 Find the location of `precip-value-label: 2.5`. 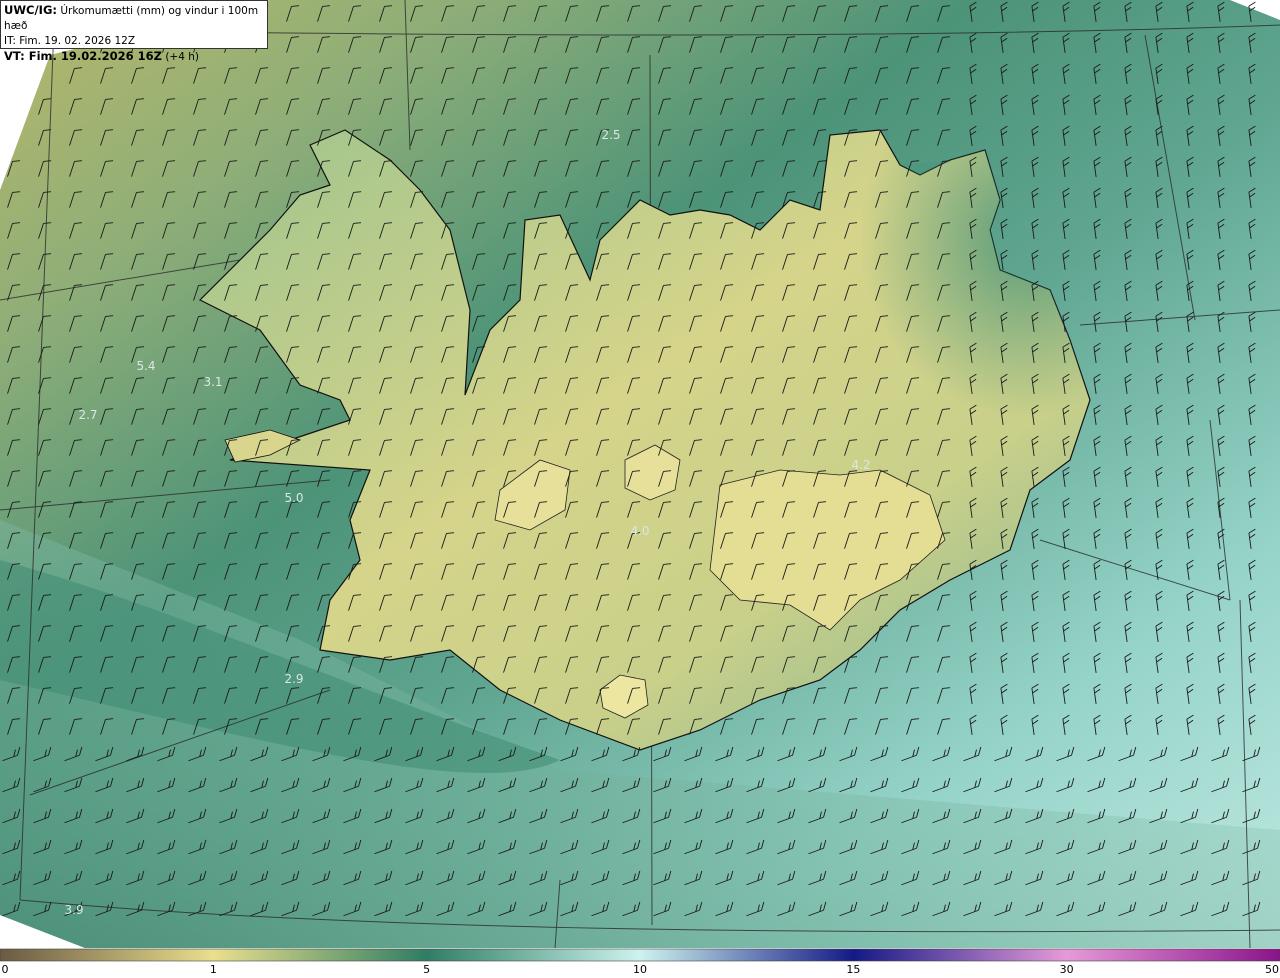

precip-value-label: 2.5 is located at coordinates (610, 135).